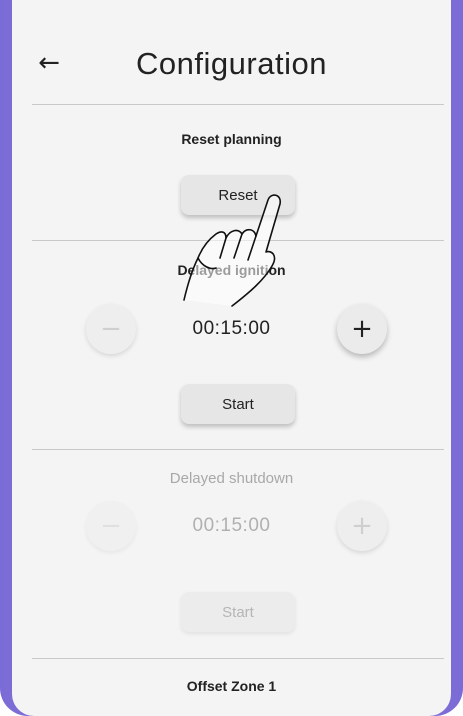  What do you see at coordinates (232, 250) in the screenshot?
I see `tap-hand-icon` at bounding box center [232, 250].